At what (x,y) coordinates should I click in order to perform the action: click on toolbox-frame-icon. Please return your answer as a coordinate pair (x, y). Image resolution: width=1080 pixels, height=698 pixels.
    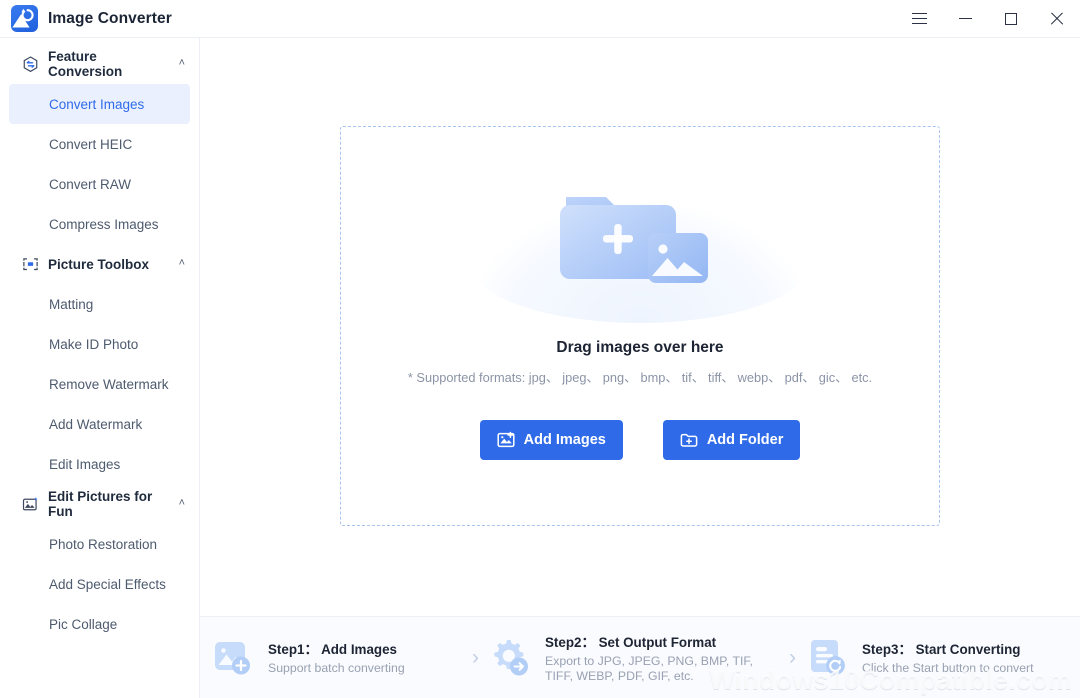
    Looking at the image, I should click on (30, 264).